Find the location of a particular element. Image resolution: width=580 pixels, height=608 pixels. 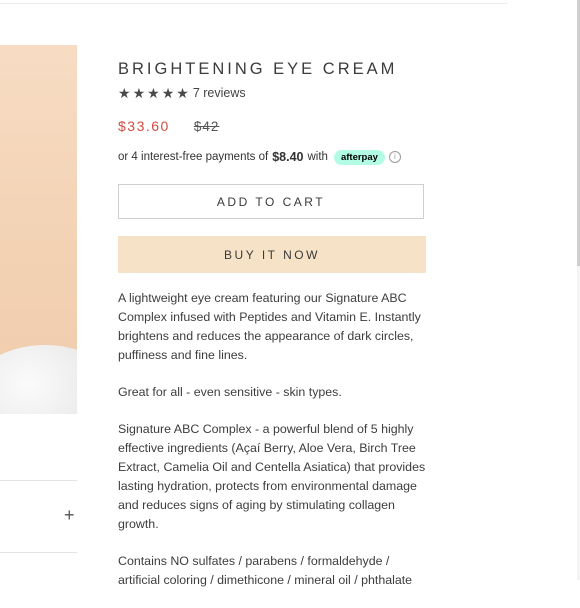

add-to-cart-button: ADD TO CART is located at coordinates (271, 201).